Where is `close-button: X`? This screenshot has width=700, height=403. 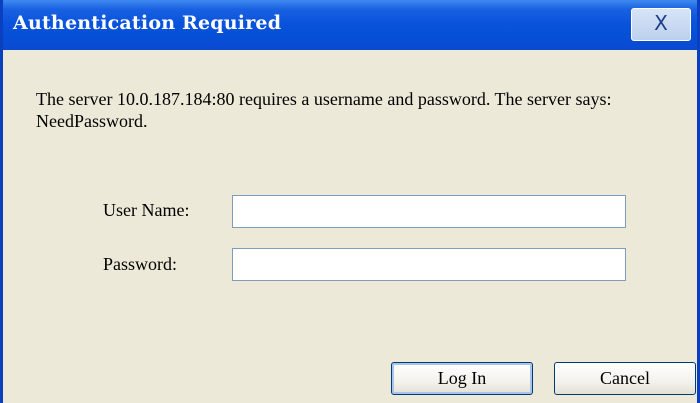 close-button: X is located at coordinates (661, 24).